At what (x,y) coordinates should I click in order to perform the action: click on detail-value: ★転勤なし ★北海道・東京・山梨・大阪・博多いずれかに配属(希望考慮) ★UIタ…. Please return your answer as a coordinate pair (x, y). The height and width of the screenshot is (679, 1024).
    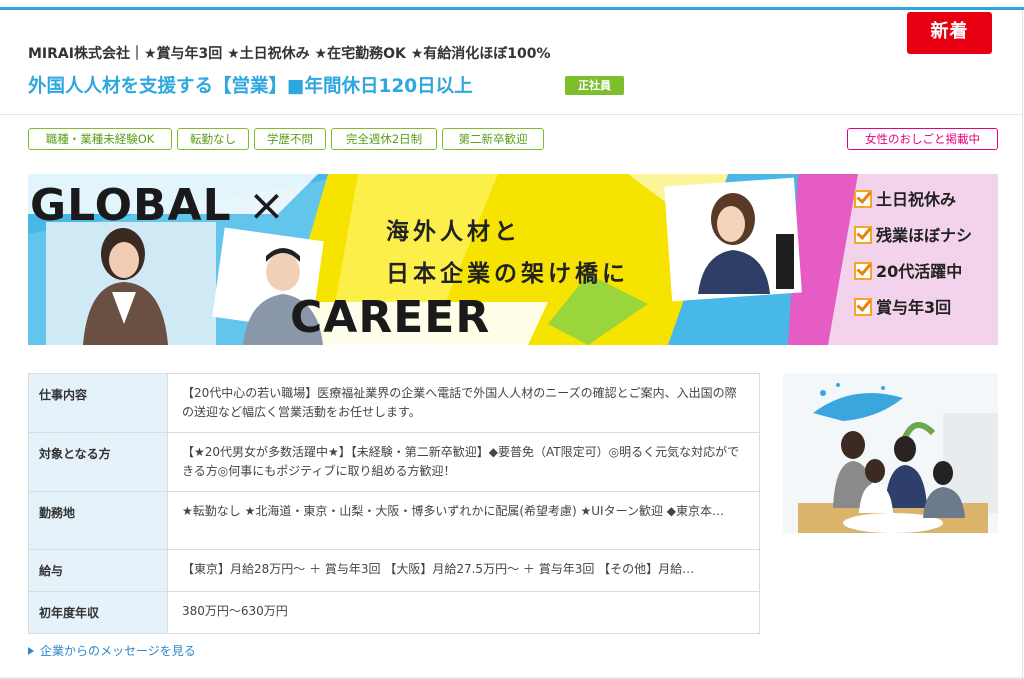
    Looking at the image, I should click on (463, 520).